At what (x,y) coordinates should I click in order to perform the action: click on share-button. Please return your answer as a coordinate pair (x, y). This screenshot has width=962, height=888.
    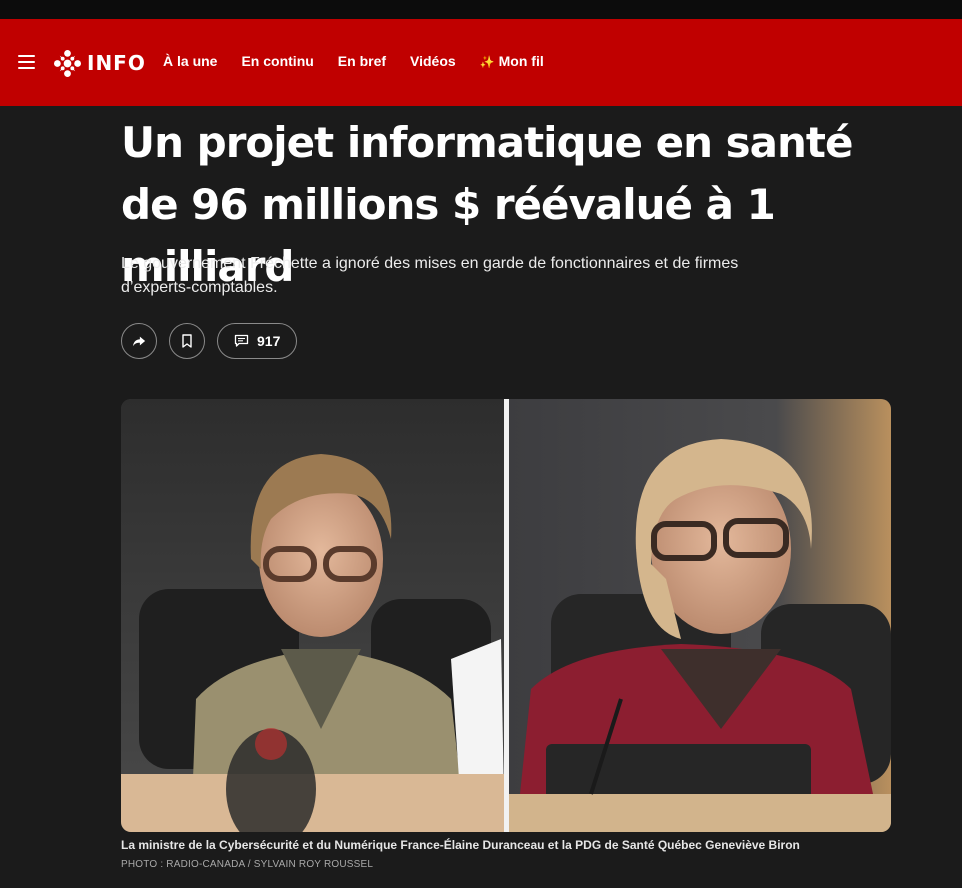
    Looking at the image, I should click on (139, 341).